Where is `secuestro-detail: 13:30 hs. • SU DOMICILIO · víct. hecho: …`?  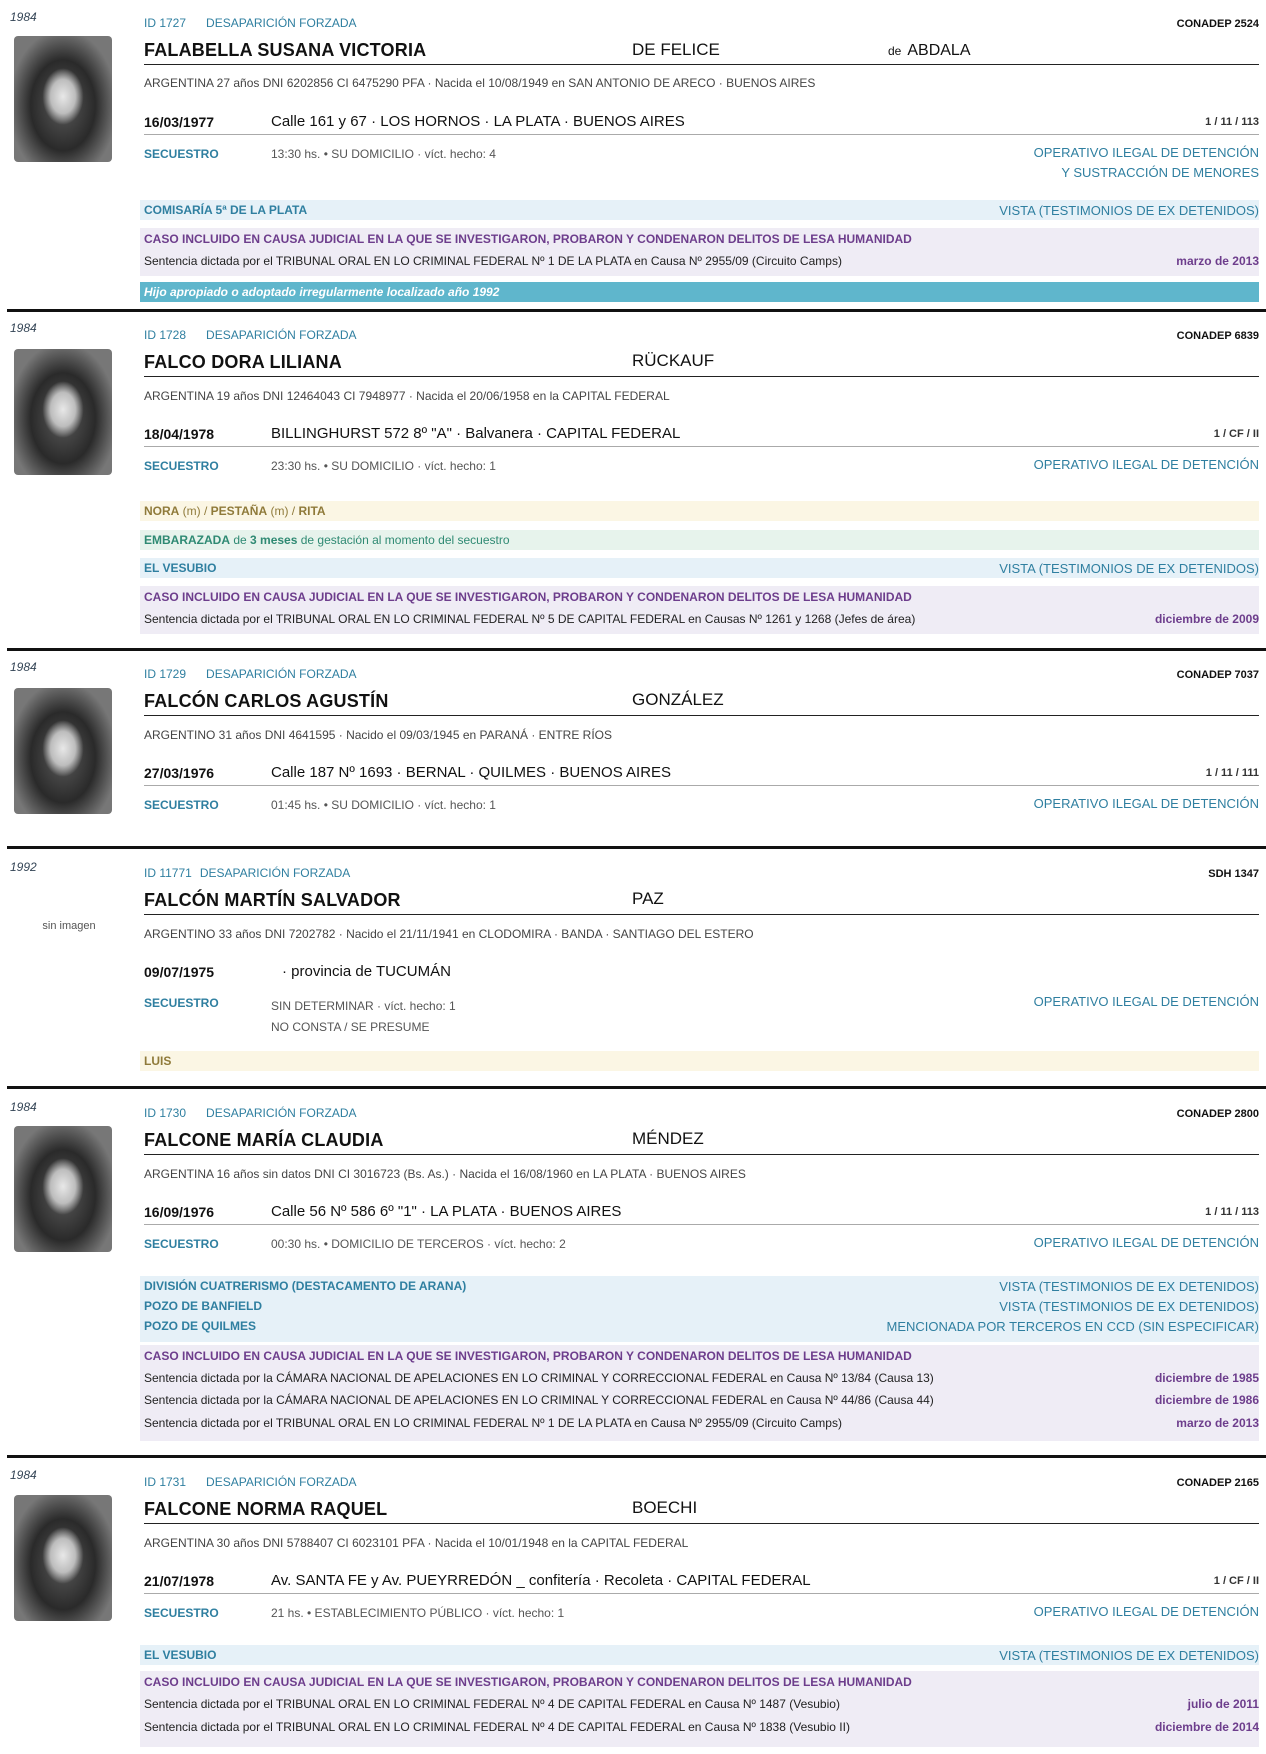
secuestro-detail: 13:30 hs. • SU DOMICILIO · víct. hecho: … is located at coordinates (383, 154).